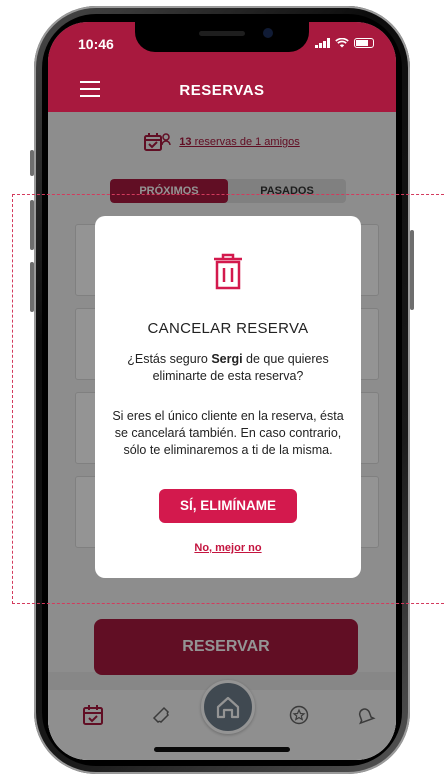 The image size is (444, 780). I want to click on page-title: RESERVAS, so click(222, 90).